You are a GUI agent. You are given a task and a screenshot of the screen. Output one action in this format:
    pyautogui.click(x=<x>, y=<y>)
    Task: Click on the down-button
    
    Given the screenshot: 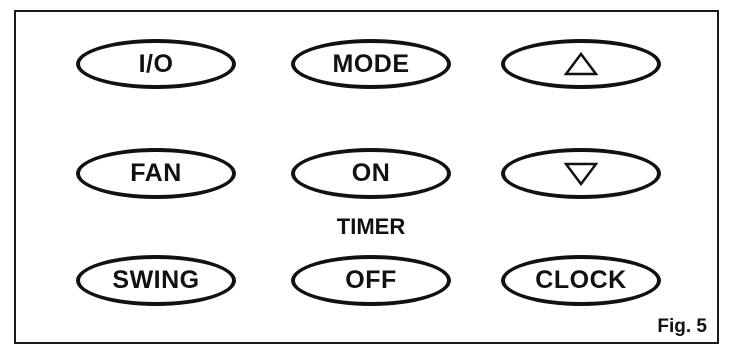 What is the action you would take?
    pyautogui.click(x=581, y=173)
    